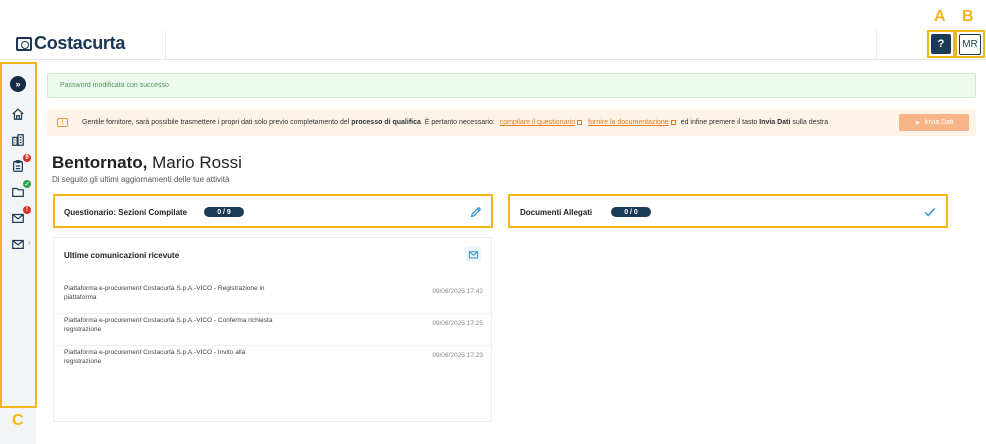 The width and height of the screenshot is (986, 444). What do you see at coordinates (457, 122) in the screenshot?
I see `warning-text-part: . È pertanto necessario:` at bounding box center [457, 122].